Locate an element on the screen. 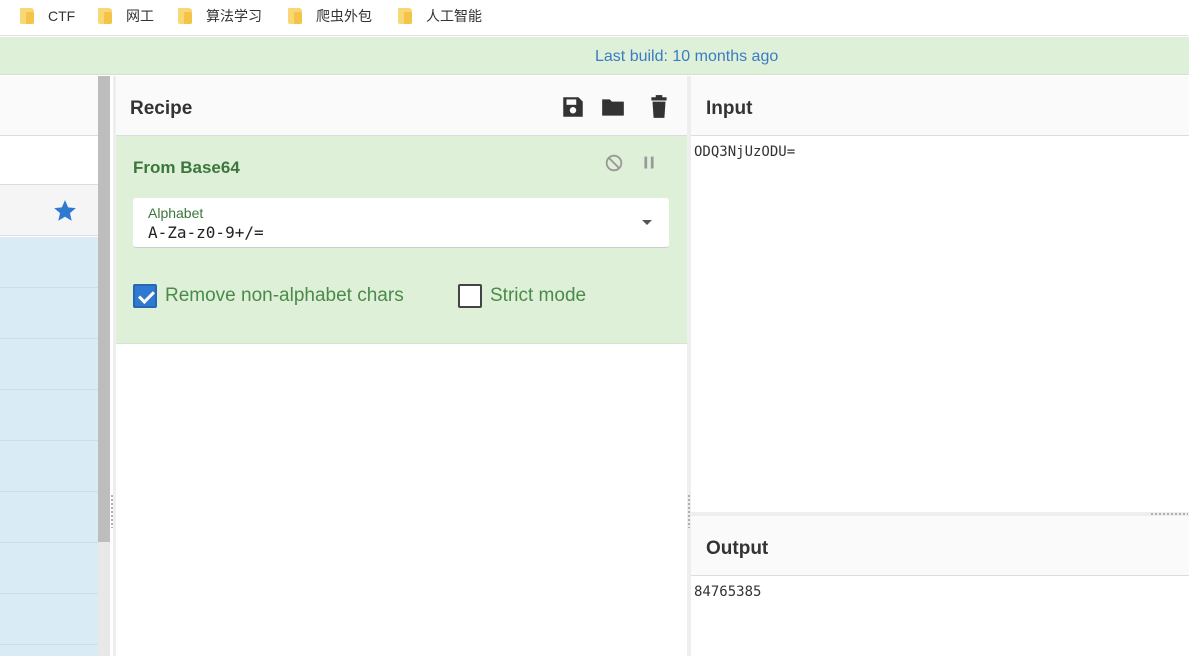  save-icon is located at coordinates (573, 107).